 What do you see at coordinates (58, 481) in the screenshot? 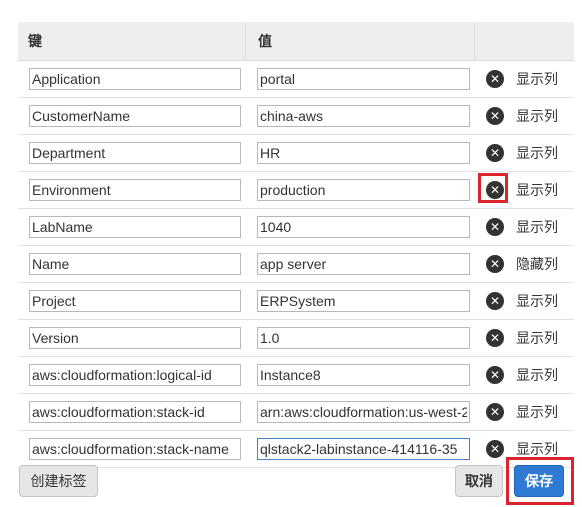
I see `create-tag-button: 创建标签` at bounding box center [58, 481].